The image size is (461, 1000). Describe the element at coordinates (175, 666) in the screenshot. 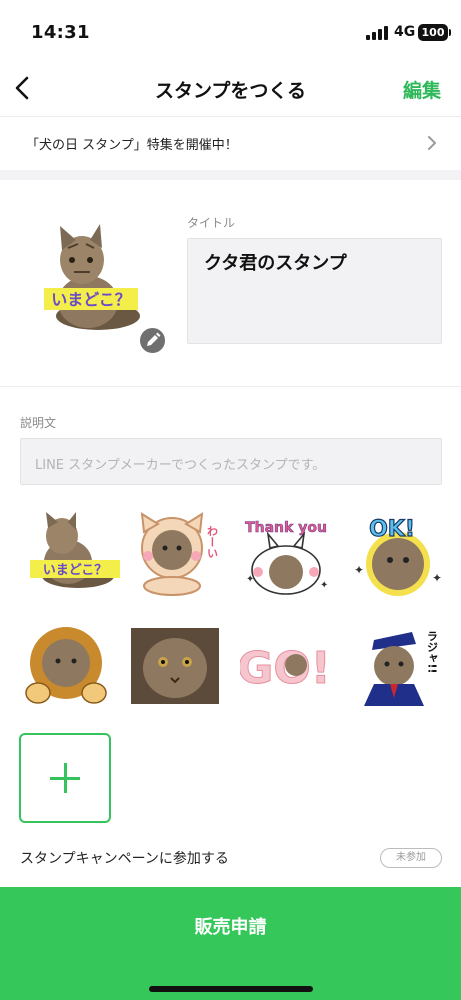

I see `cat-photo-sticker-image` at that location.